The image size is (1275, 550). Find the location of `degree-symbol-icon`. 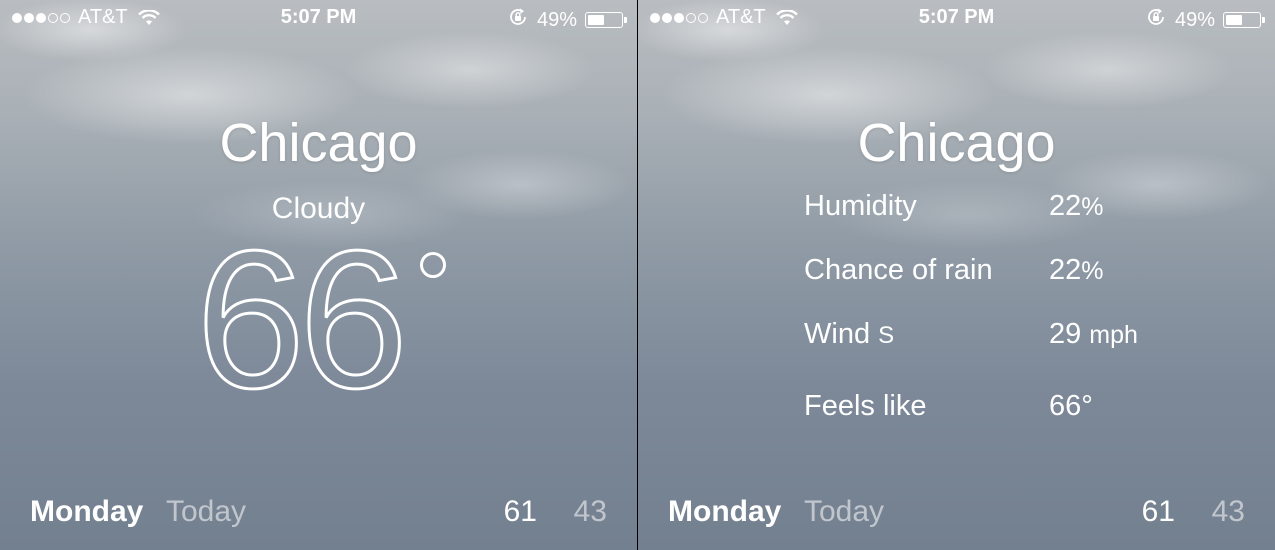

degree-symbol-icon is located at coordinates (433, 265).